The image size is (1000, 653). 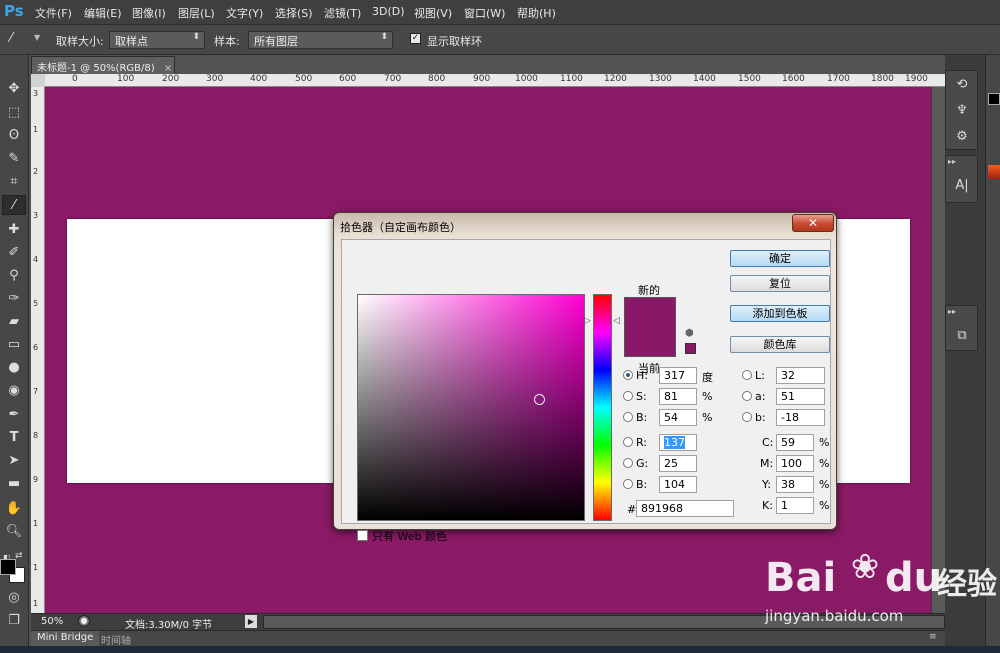 I want to click on a-field: 51, so click(x=800, y=396).